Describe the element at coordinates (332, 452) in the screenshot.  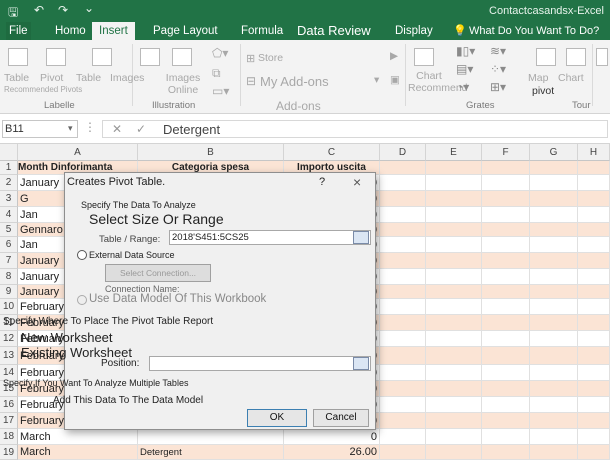
I see `cell: 26.00` at that location.